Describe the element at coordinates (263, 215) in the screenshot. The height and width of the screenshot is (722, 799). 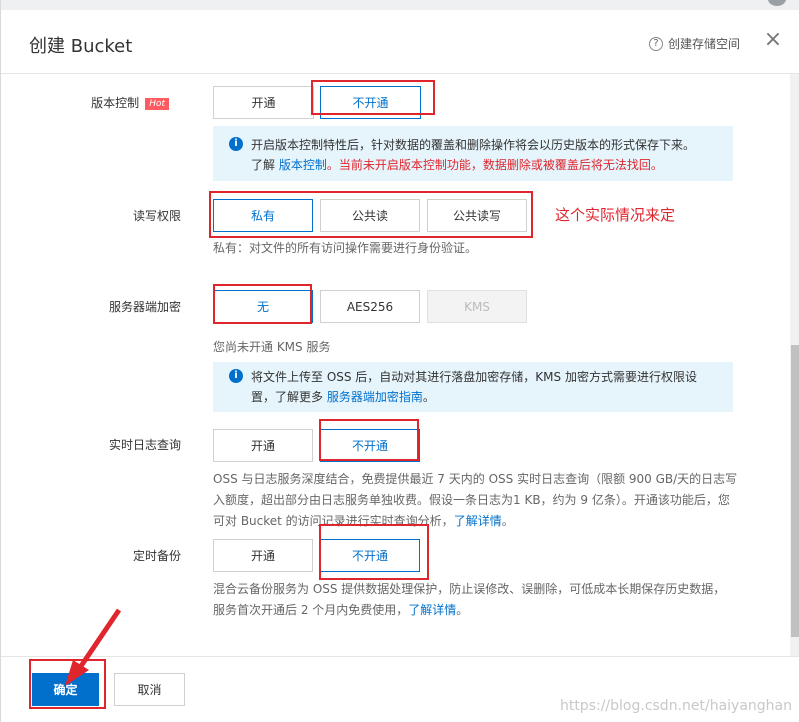
I see `acl-option-private: 私有` at that location.